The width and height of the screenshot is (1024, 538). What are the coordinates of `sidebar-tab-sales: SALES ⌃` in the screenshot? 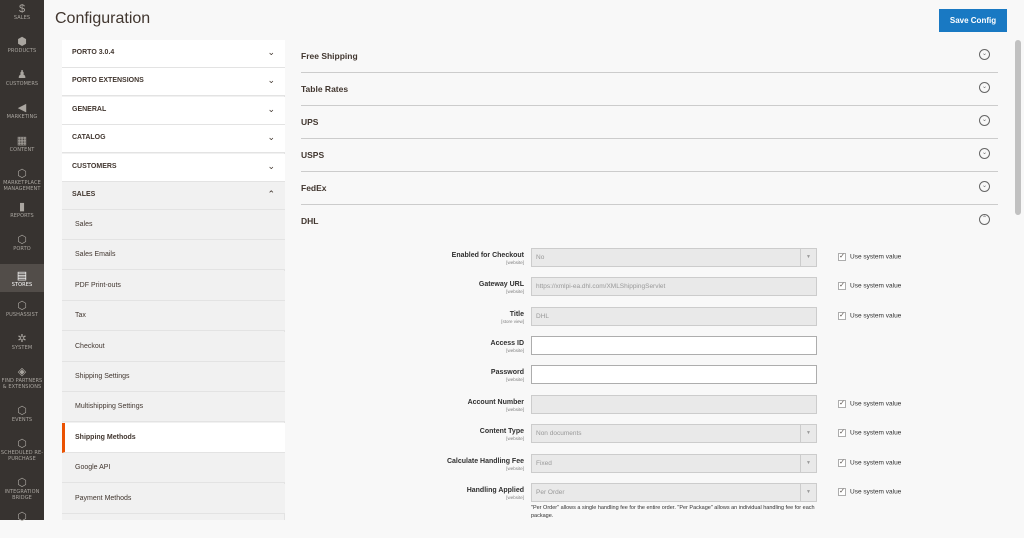 It's located at (173, 196).